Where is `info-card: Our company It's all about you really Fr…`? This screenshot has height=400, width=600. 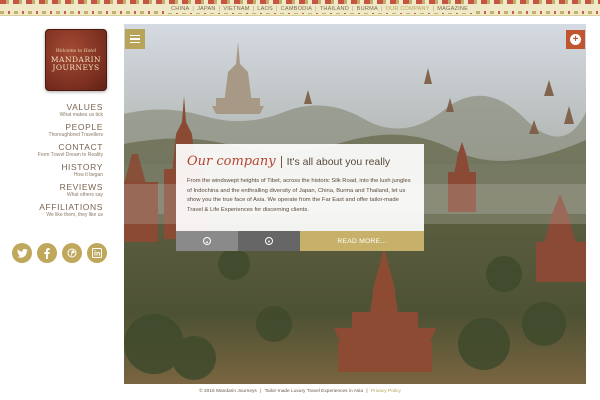
info-card: Our company It's all about you really Fr… is located at coordinates (300, 187).